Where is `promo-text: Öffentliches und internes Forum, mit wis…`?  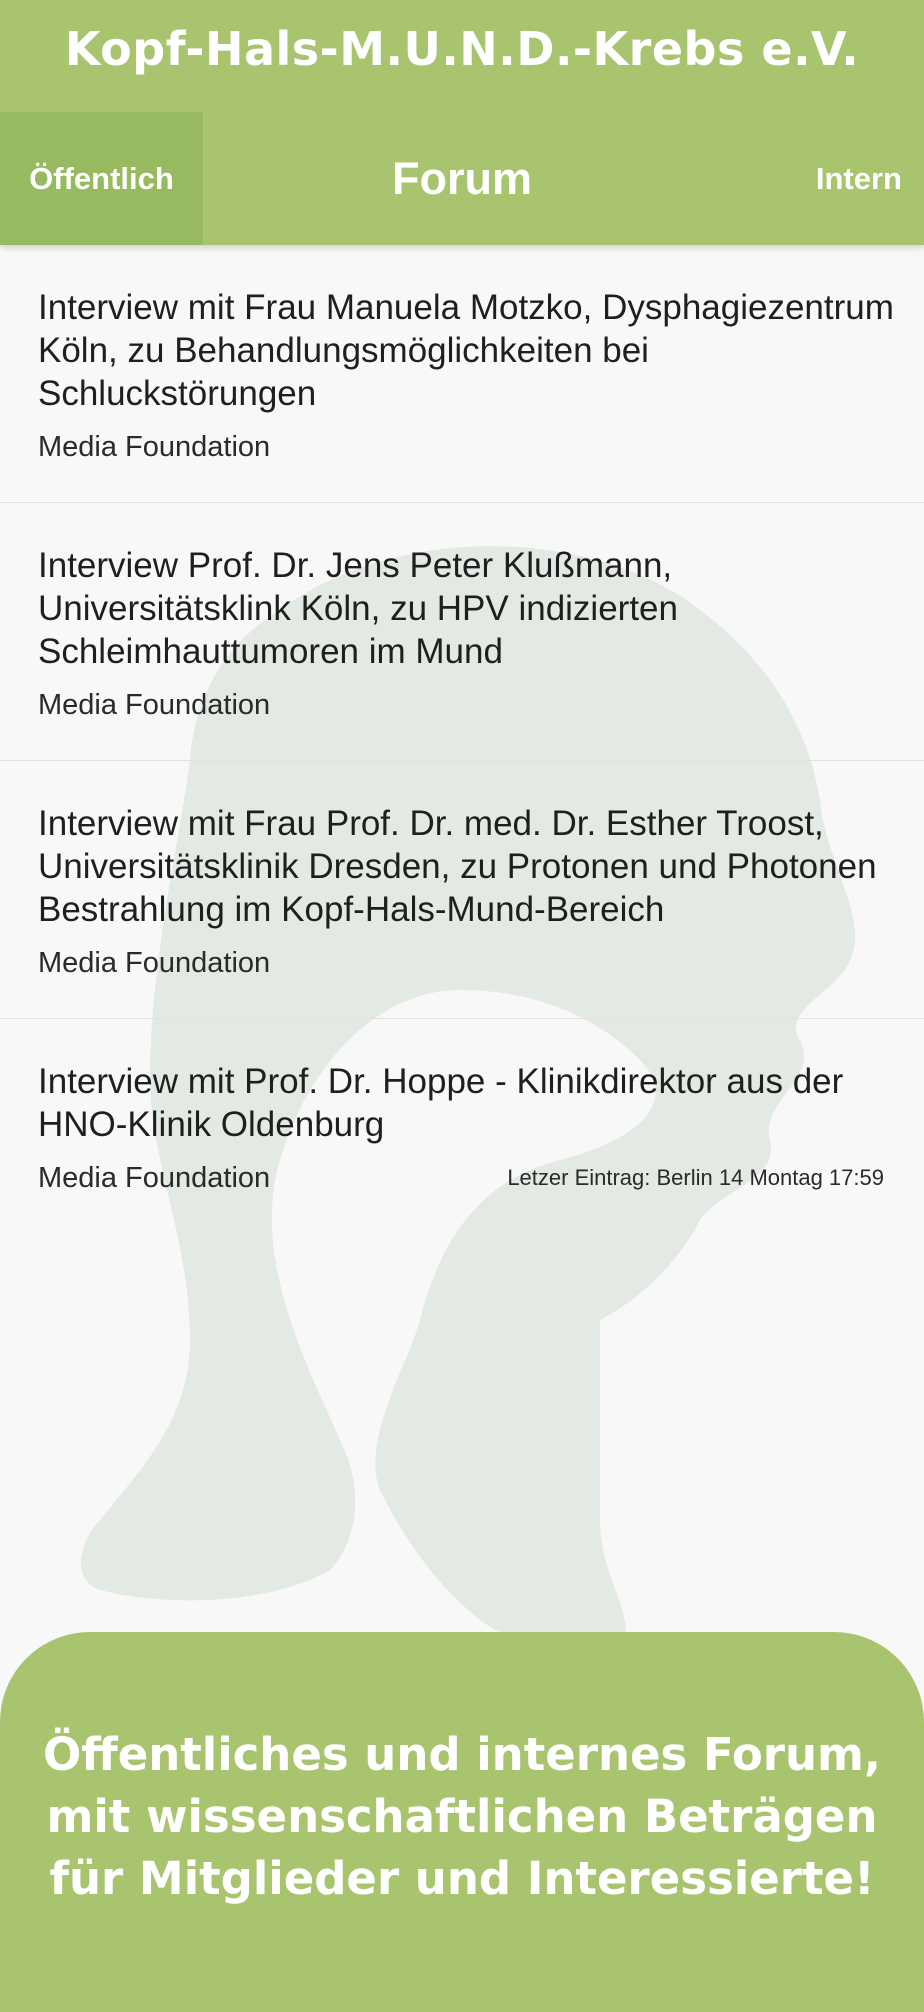 promo-text: Öffentliches und internes Forum, mit wis… is located at coordinates (462, 1817).